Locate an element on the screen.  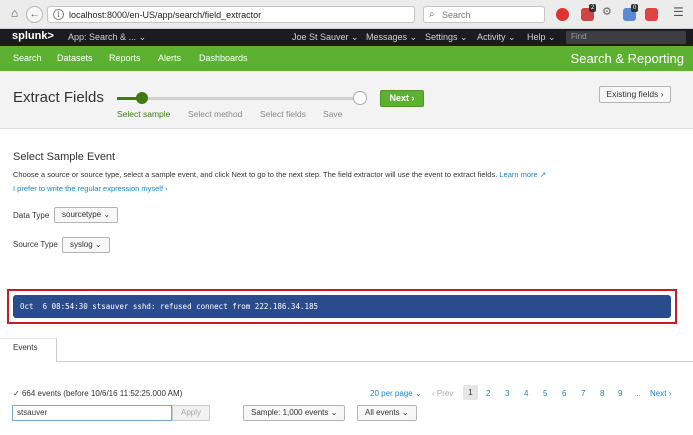
event-filter-input: stsauver is located at coordinates (92, 413).